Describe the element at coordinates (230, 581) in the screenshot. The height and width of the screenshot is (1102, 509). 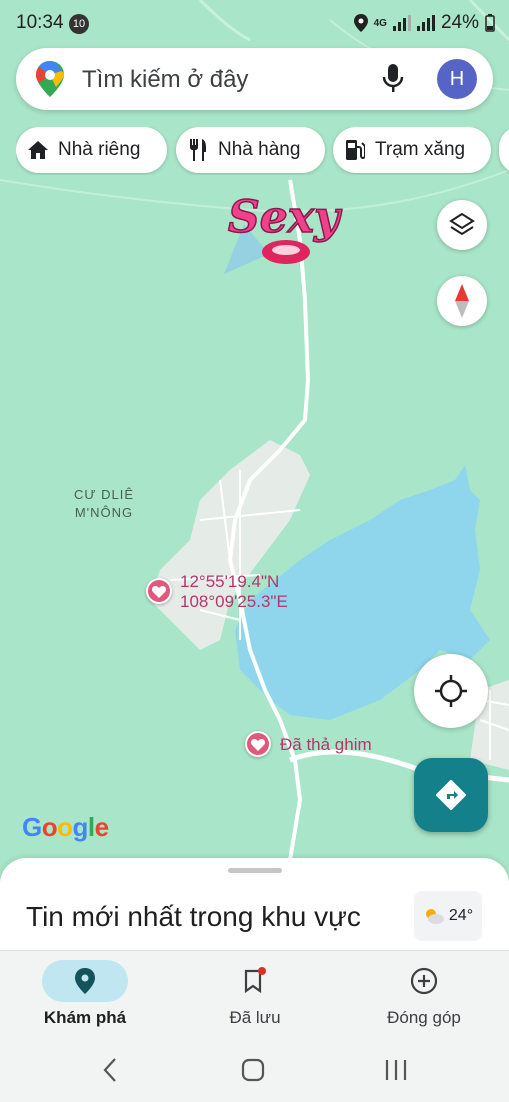
I see `latitude-text: 12°55'19.4"N` at that location.